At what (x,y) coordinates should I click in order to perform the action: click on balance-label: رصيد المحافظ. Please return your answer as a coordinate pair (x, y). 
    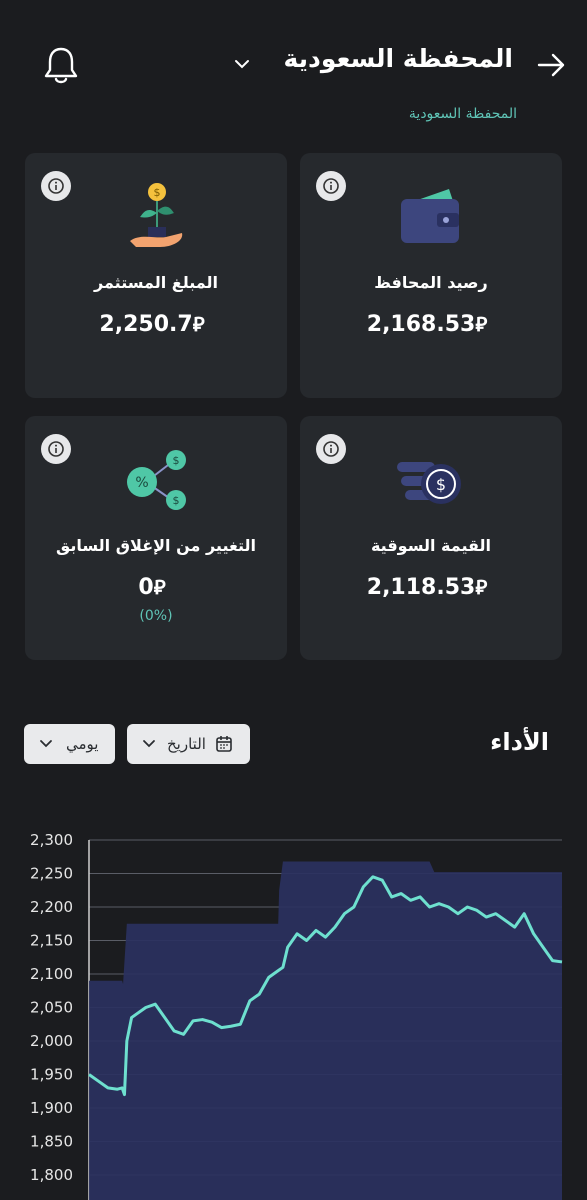
    Looking at the image, I should click on (431, 282).